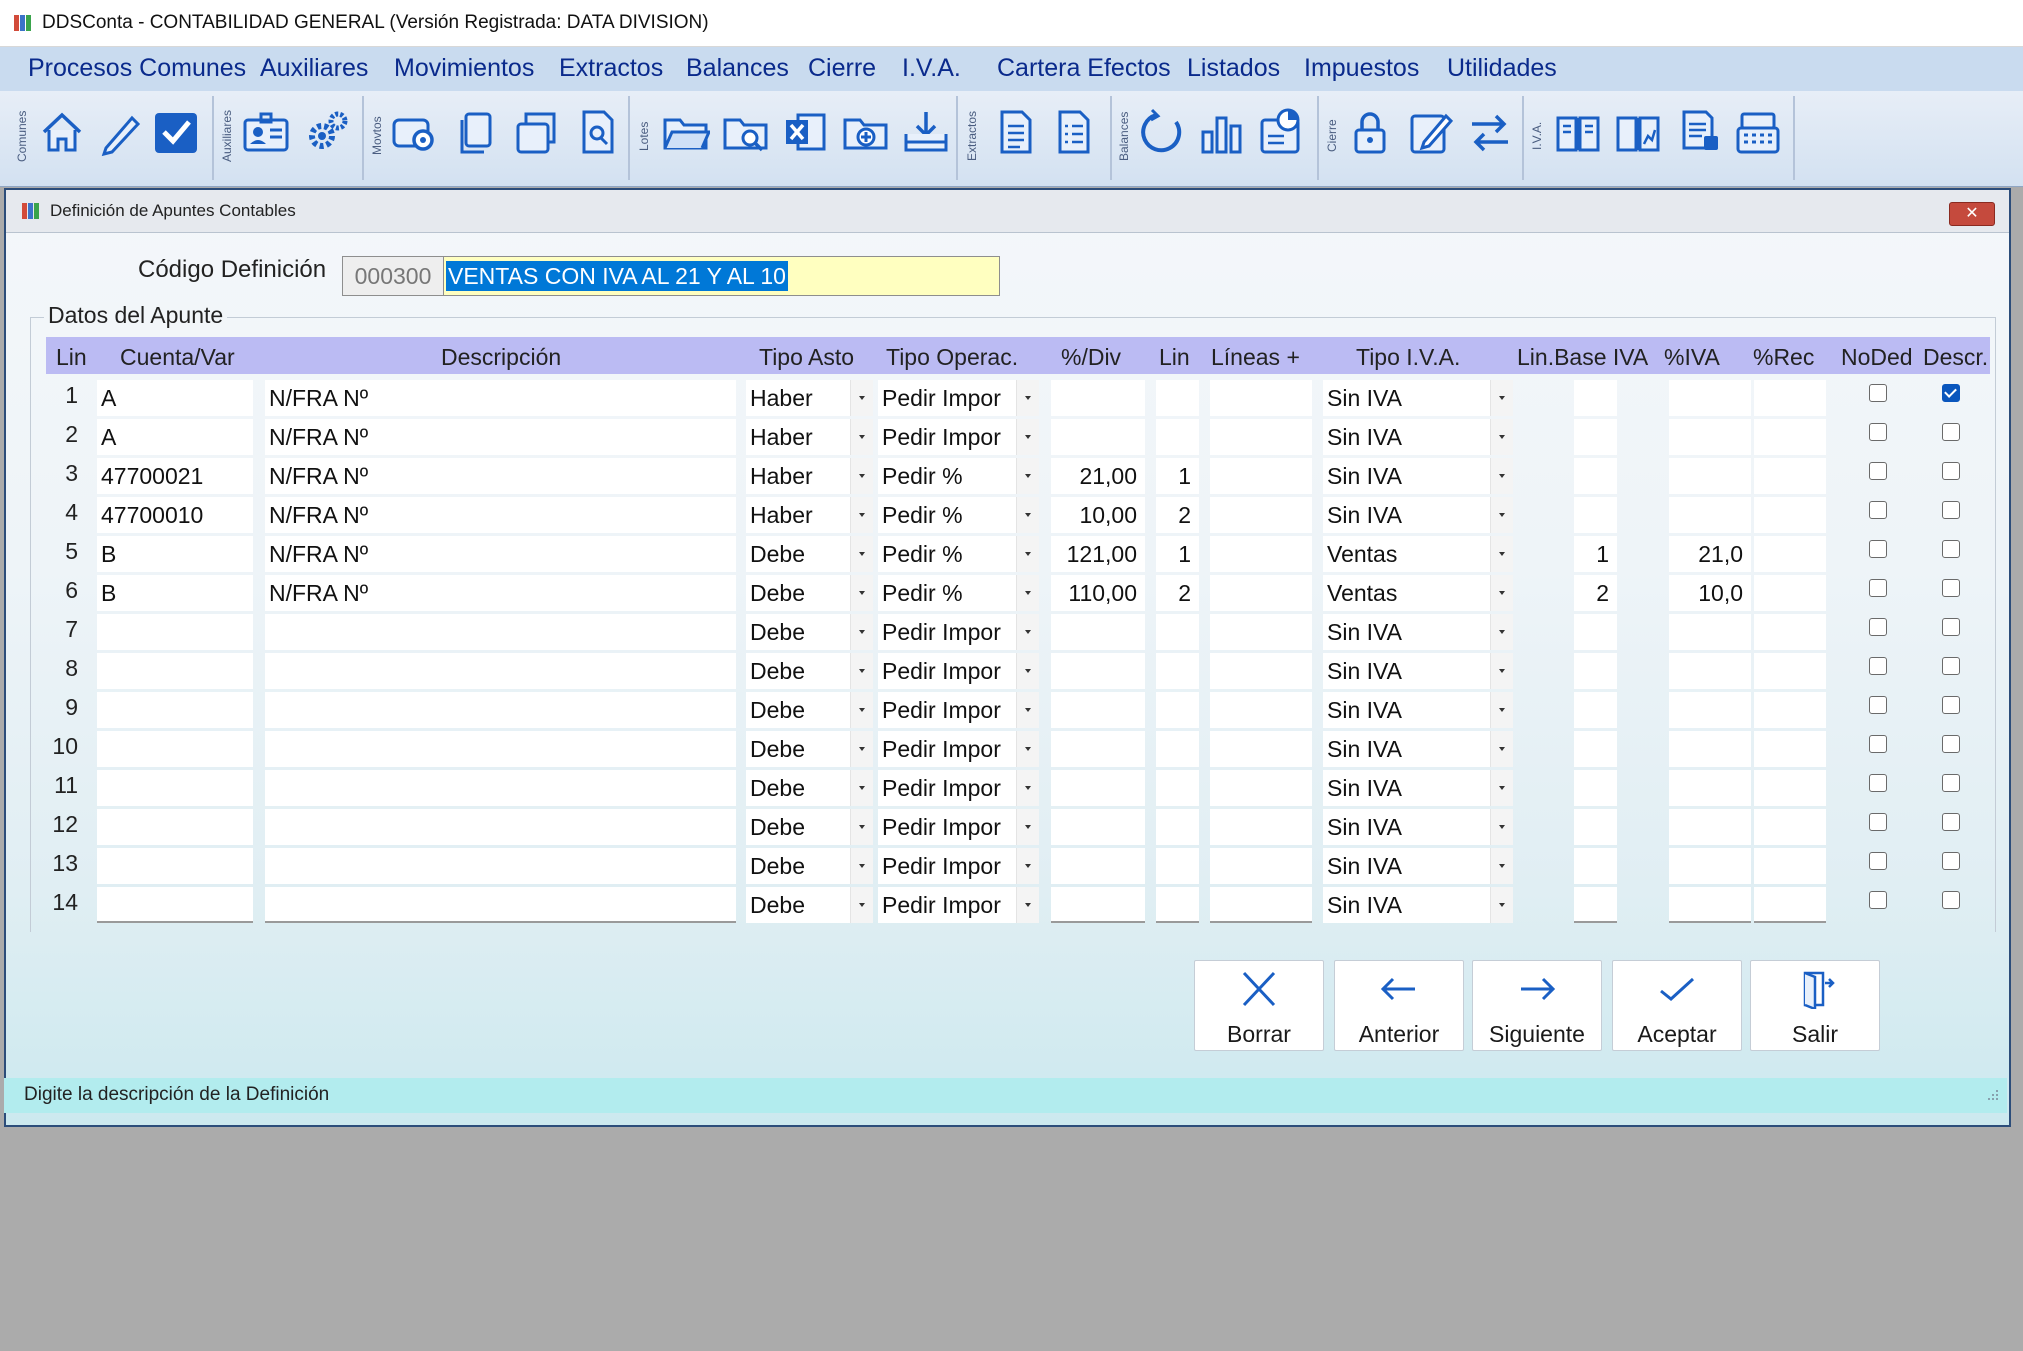 This screenshot has width=2023, height=1351. Describe the element at coordinates (1098, 476) in the screenshot. I see `pct-div-input: 21,00` at that location.